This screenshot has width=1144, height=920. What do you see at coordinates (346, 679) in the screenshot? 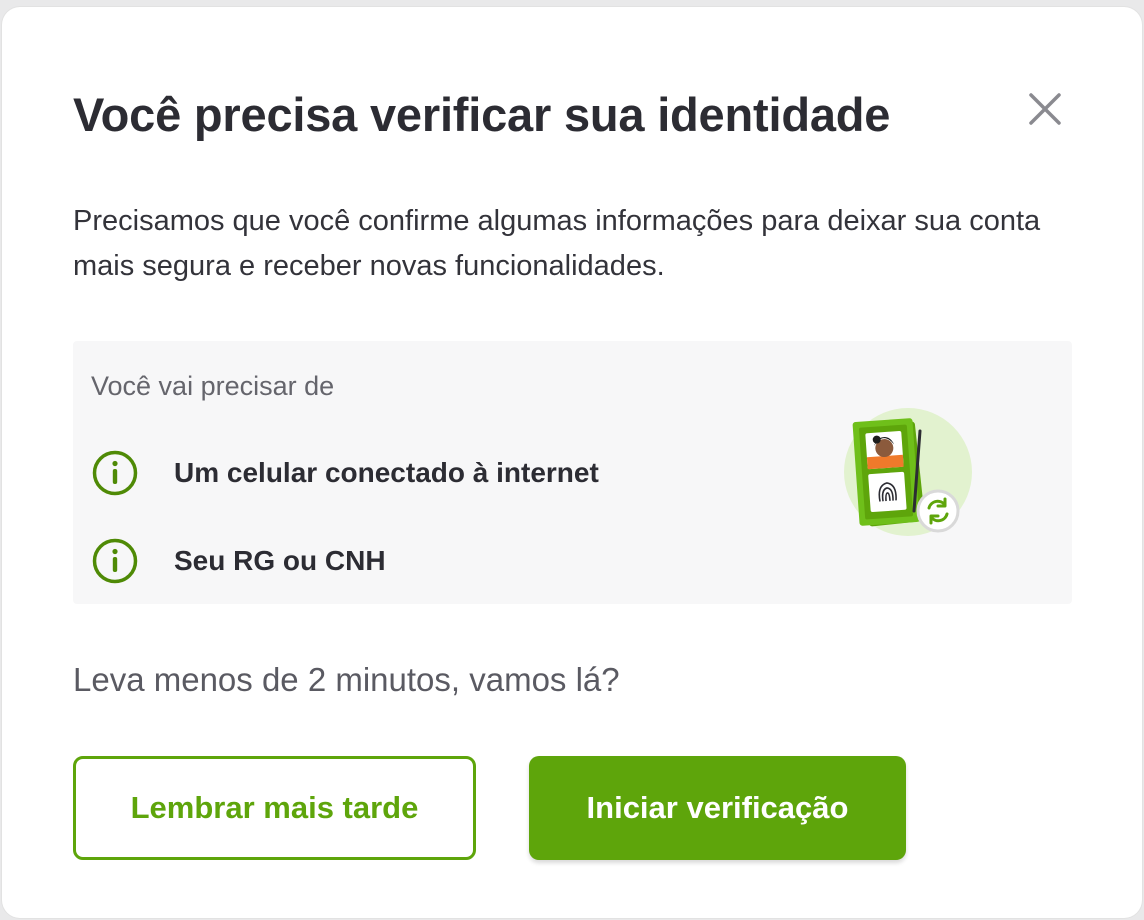
I see `time-estimate-text: Leva menos de 2 minutos, vamos lá?` at bounding box center [346, 679].